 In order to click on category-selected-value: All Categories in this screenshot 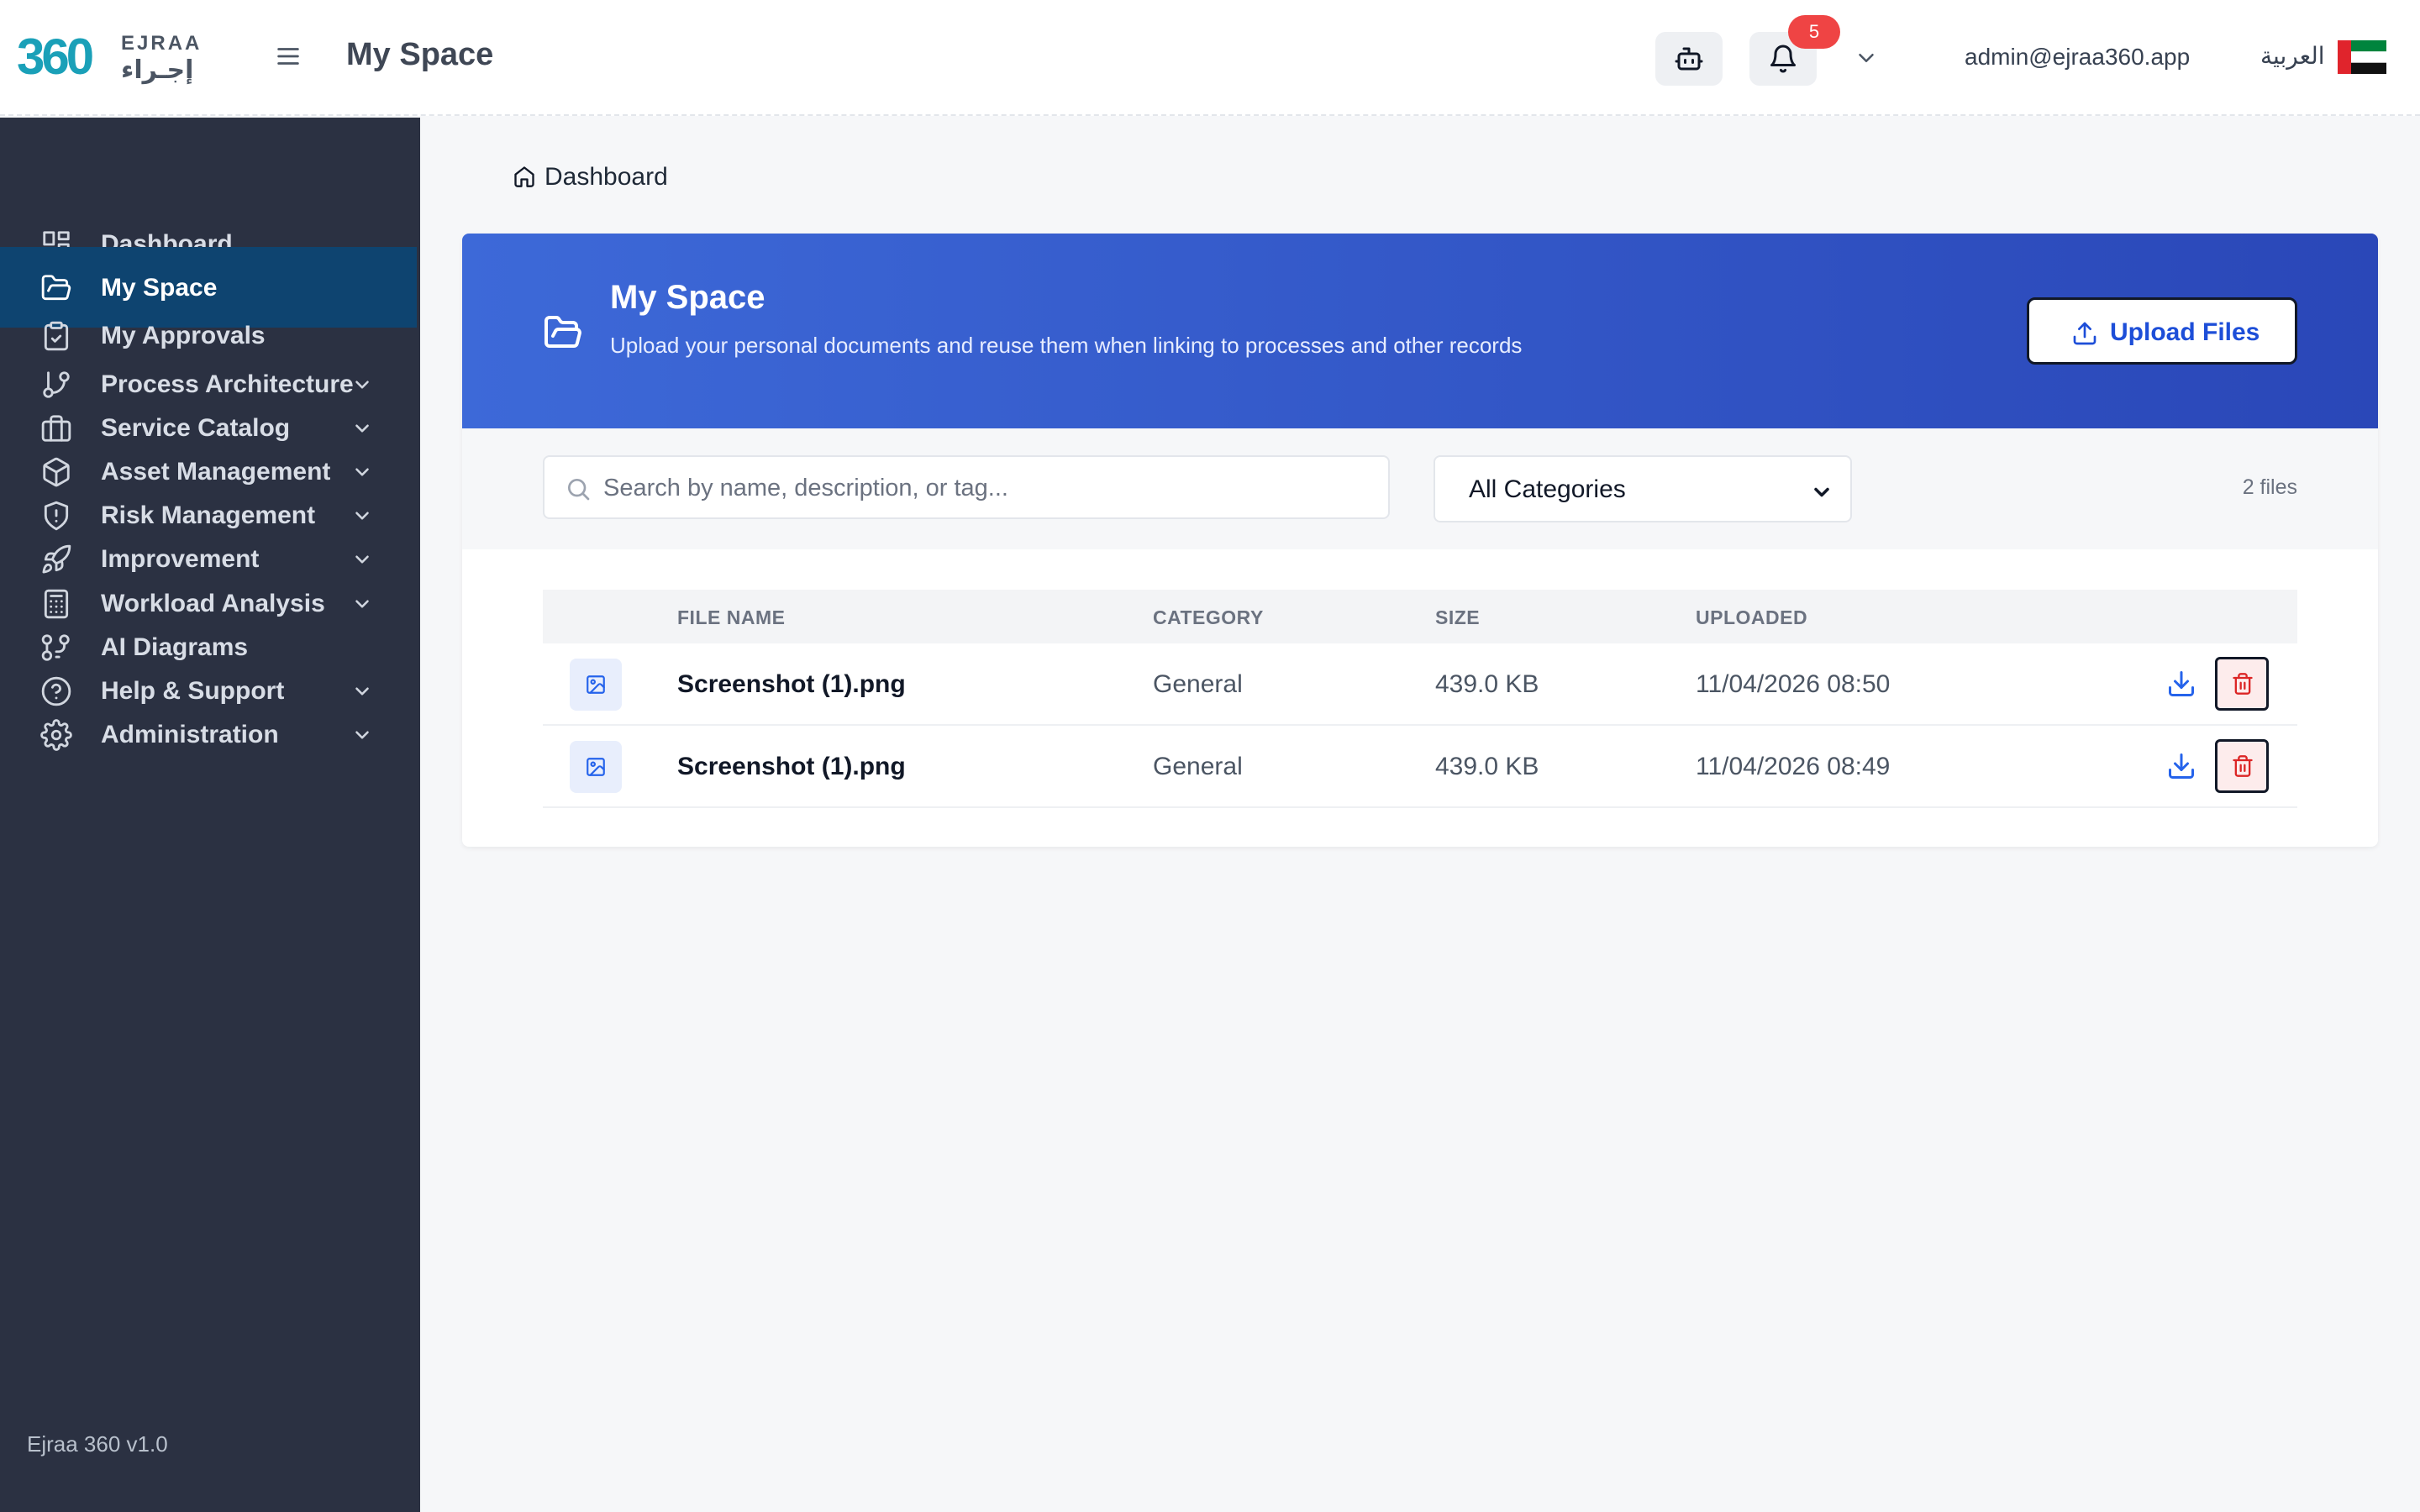, I will do `click(1547, 489)`.